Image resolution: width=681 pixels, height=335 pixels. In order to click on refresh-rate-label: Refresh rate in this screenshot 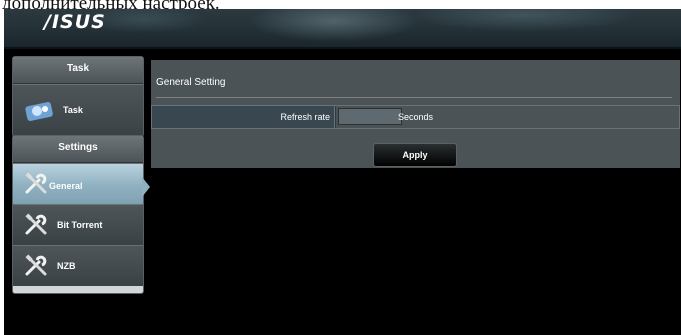, I will do `click(243, 117)`.